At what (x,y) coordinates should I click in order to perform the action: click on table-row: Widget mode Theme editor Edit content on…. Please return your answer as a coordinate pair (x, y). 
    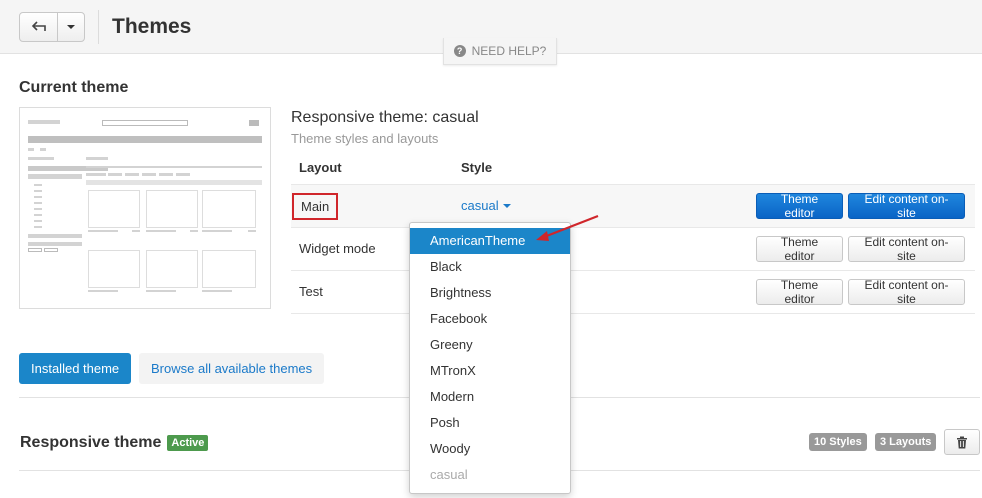
    Looking at the image, I should click on (633, 249).